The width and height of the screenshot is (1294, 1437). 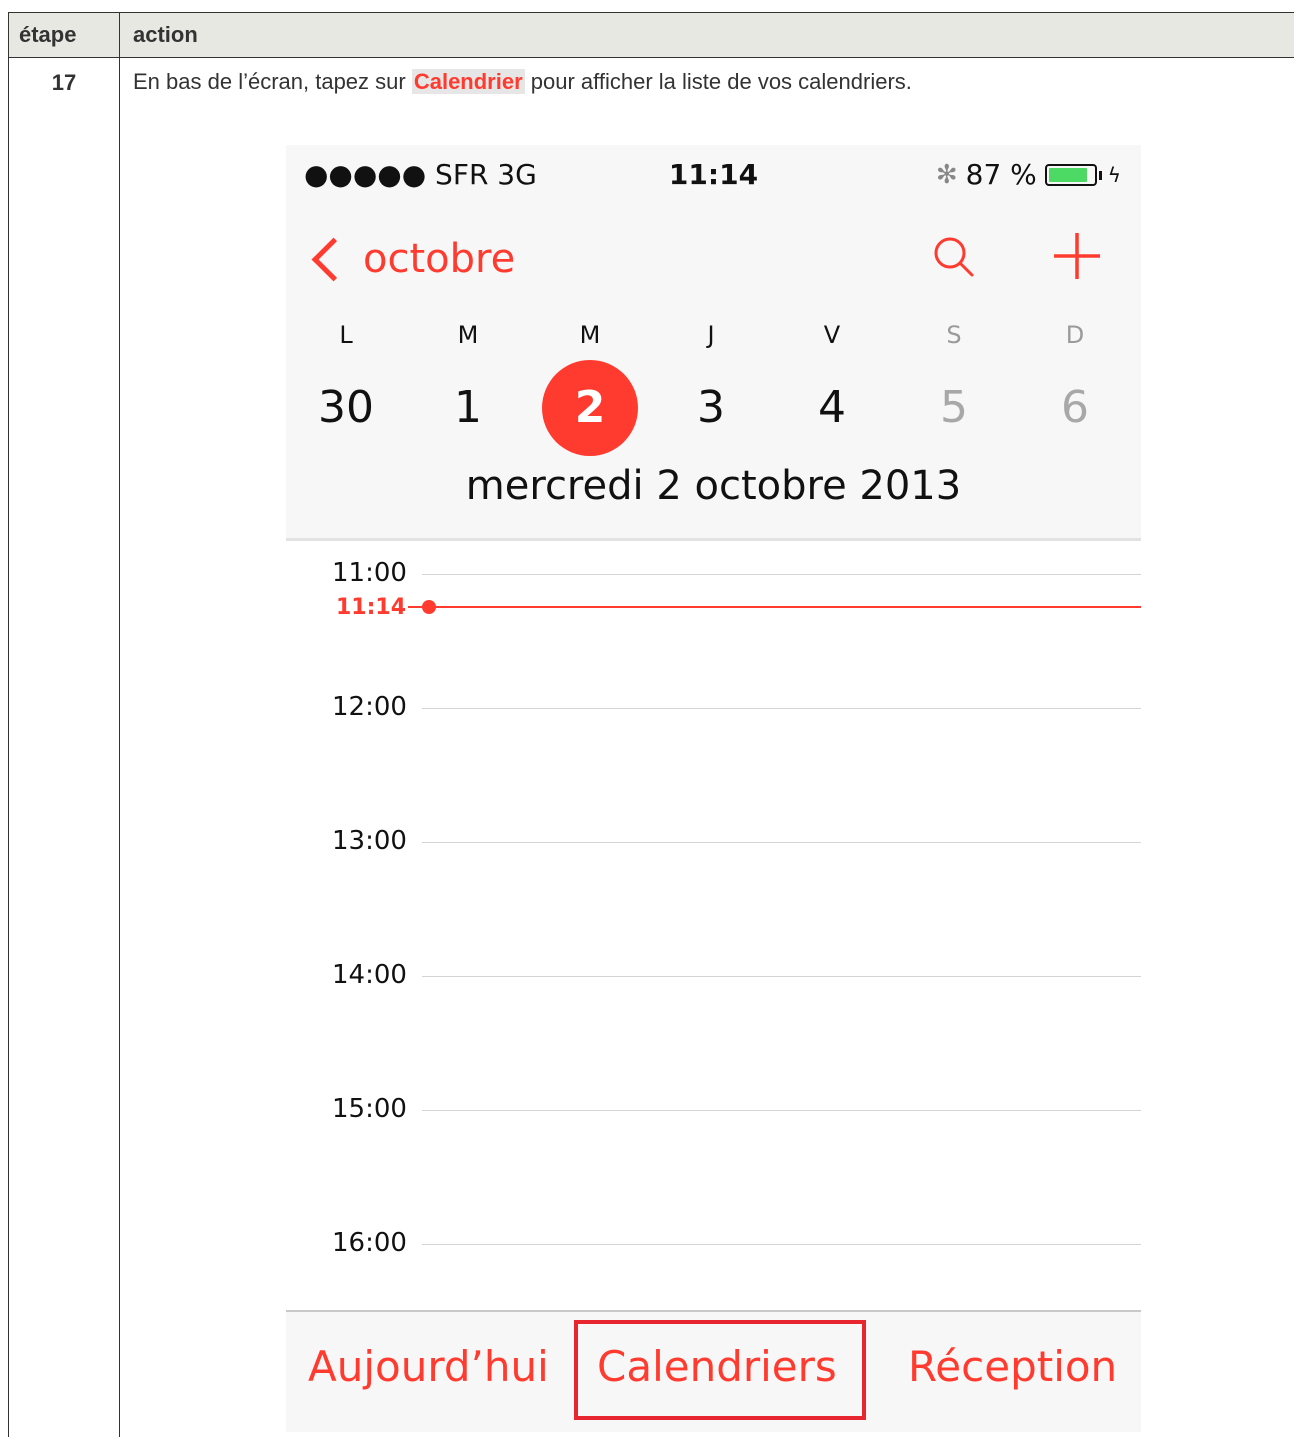 I want to click on header-action: action, so click(x=165, y=34).